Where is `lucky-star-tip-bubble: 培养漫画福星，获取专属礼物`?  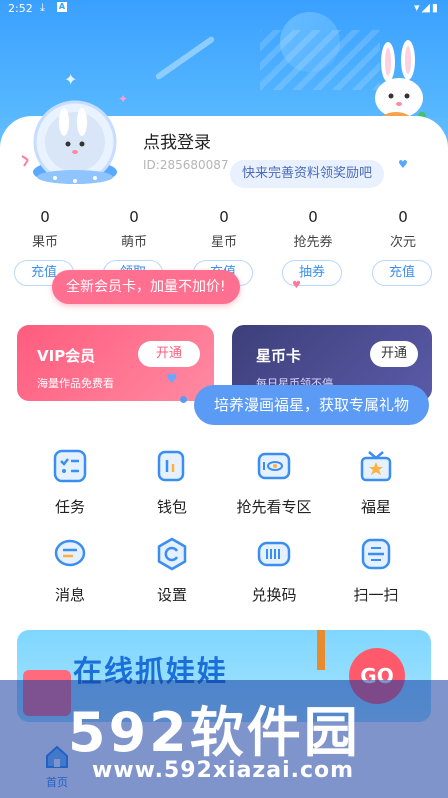 lucky-star-tip-bubble: 培养漫画福星，获取专属礼物 is located at coordinates (311, 405).